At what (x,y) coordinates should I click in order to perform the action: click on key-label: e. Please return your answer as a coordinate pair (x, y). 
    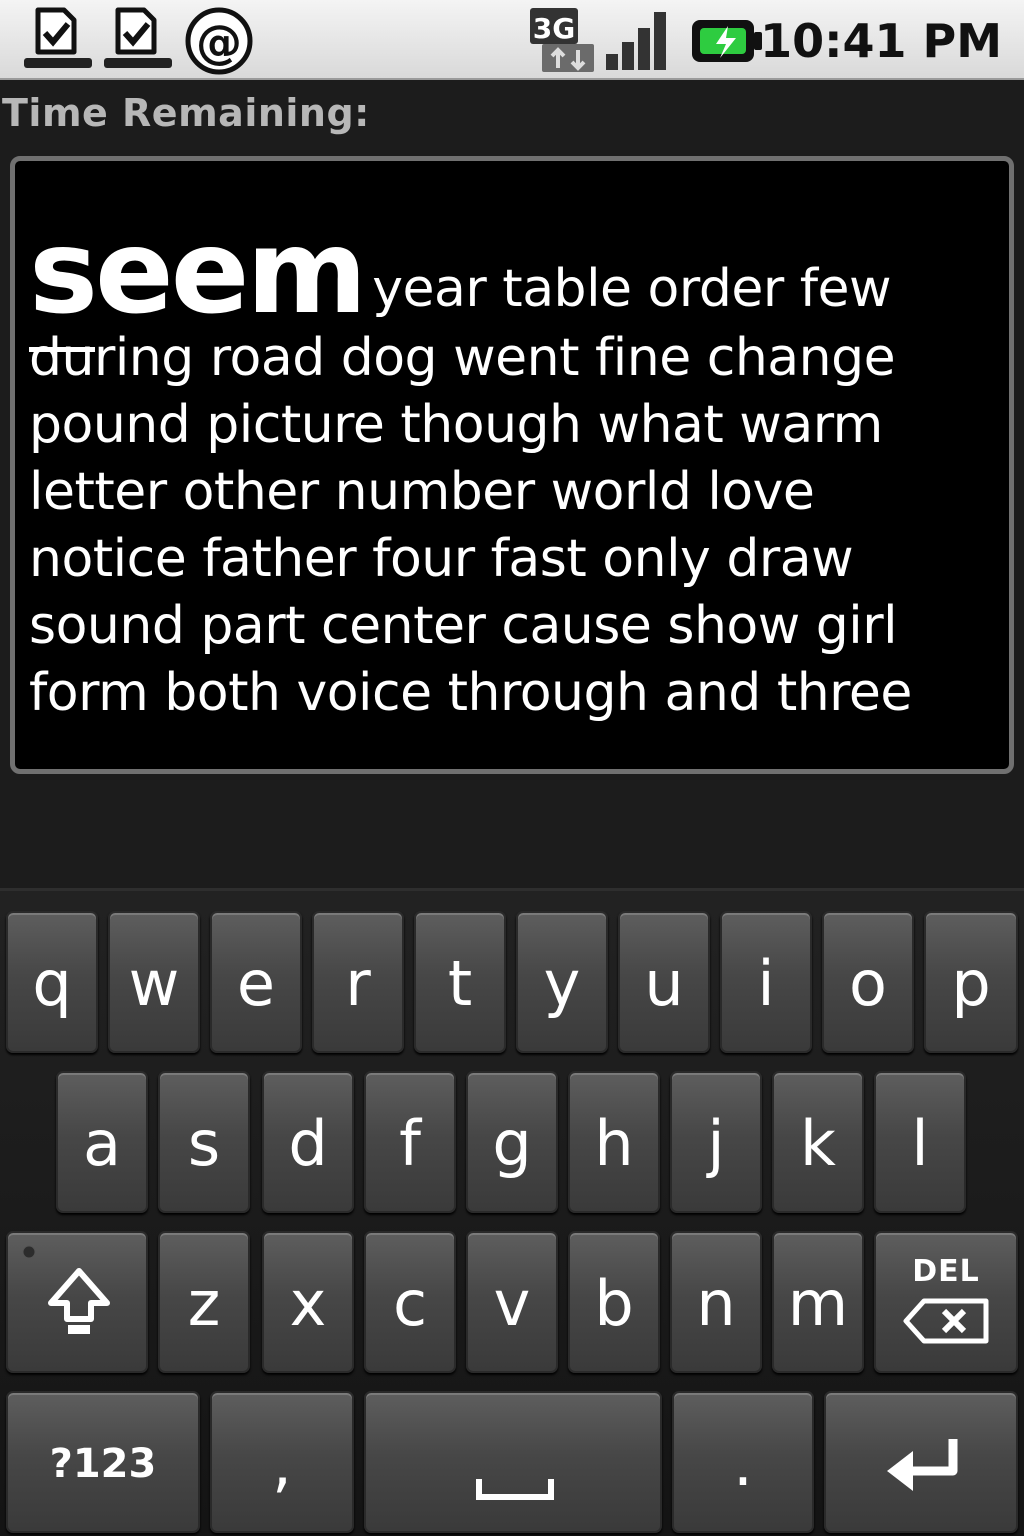
    Looking at the image, I should click on (256, 983).